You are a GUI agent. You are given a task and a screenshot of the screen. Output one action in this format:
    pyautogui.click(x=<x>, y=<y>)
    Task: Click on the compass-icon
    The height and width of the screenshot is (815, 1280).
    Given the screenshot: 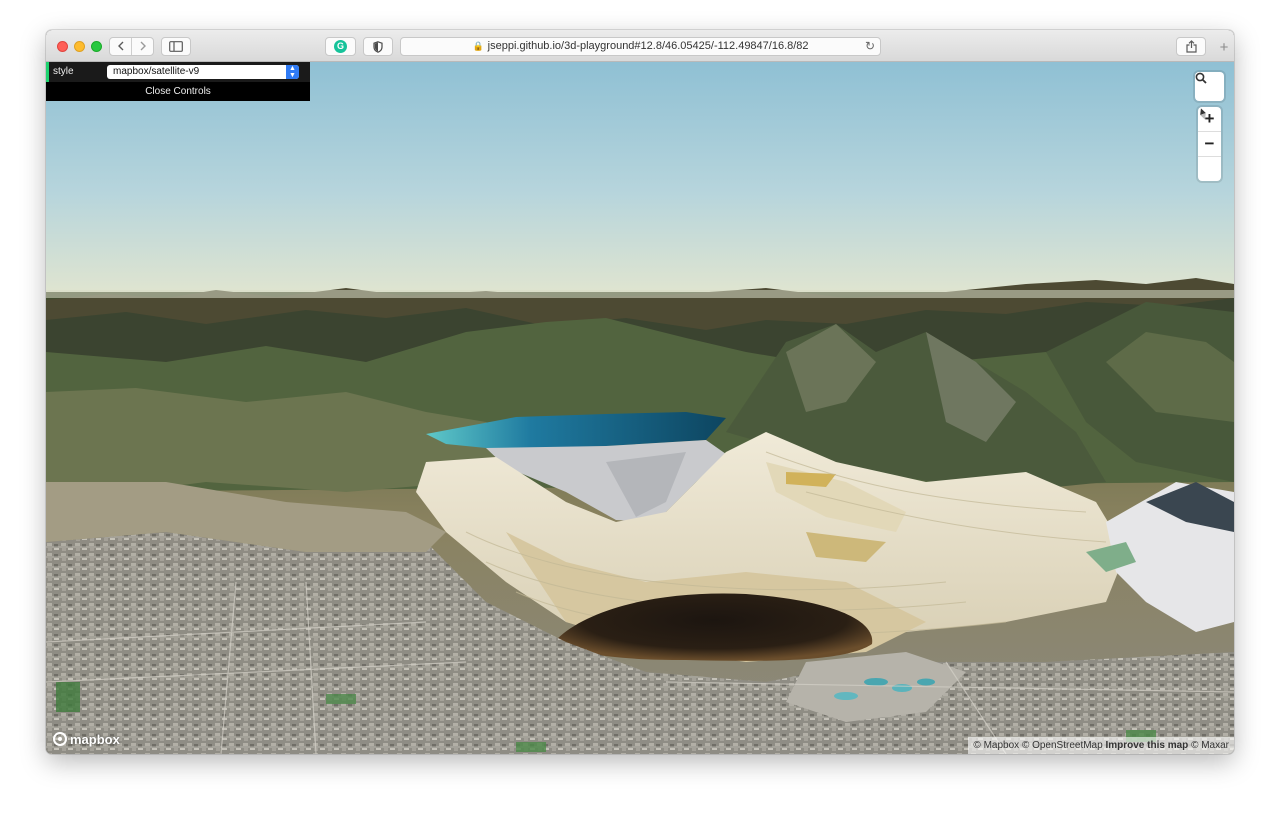 What is the action you would take?
    pyautogui.click(x=1203, y=114)
    